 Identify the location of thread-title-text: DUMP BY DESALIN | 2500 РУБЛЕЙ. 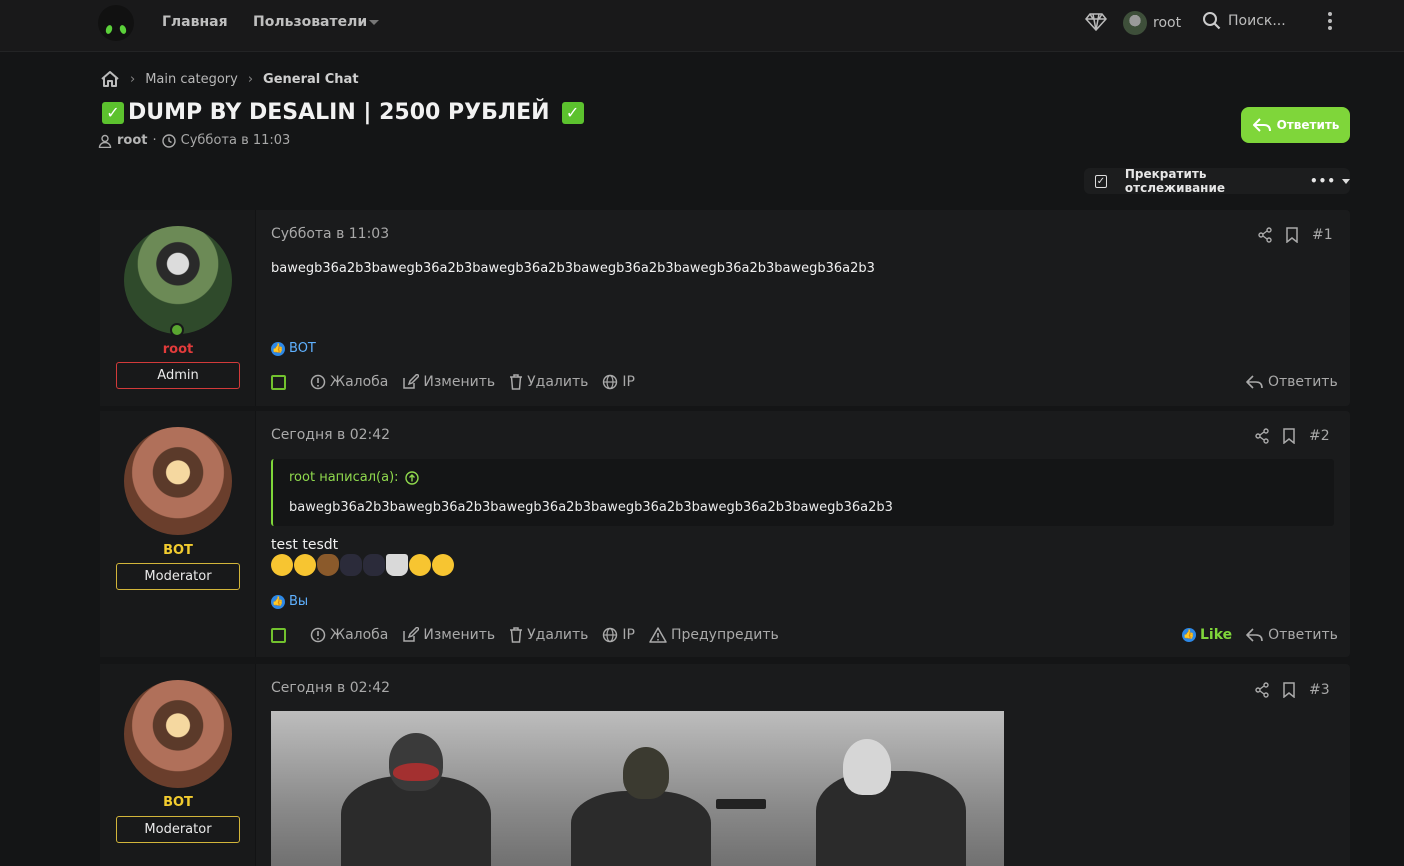
(339, 112).